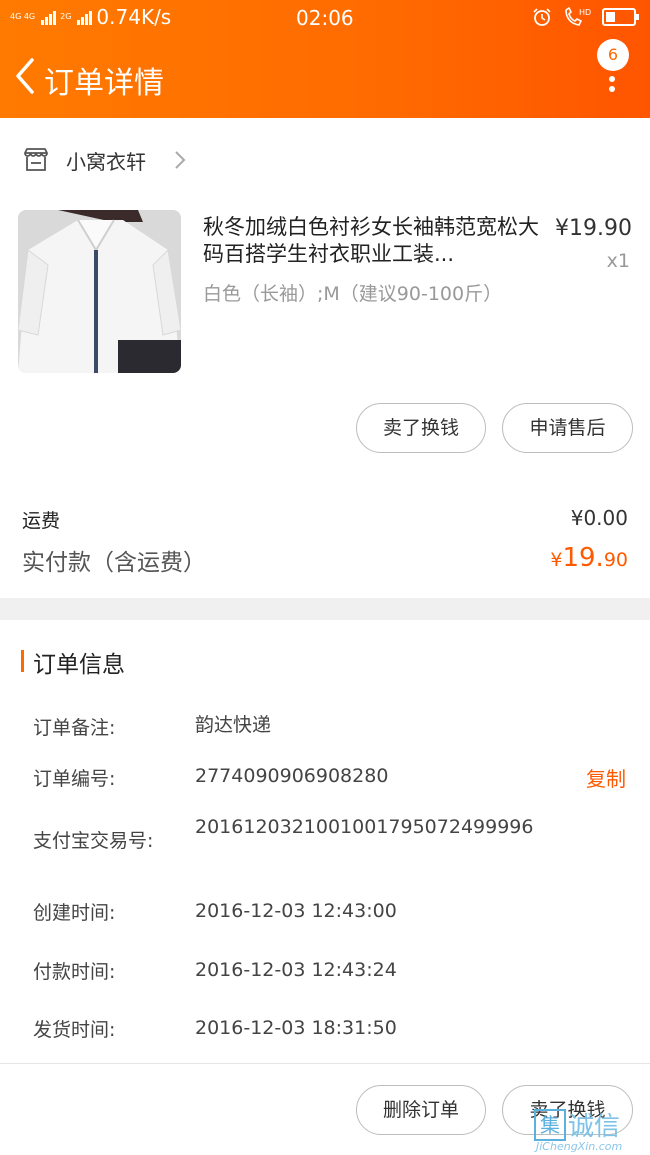 Image resolution: width=650 pixels, height=1155 pixels. Describe the element at coordinates (104, 83) in the screenshot. I see `page-title: 订单详情` at that location.